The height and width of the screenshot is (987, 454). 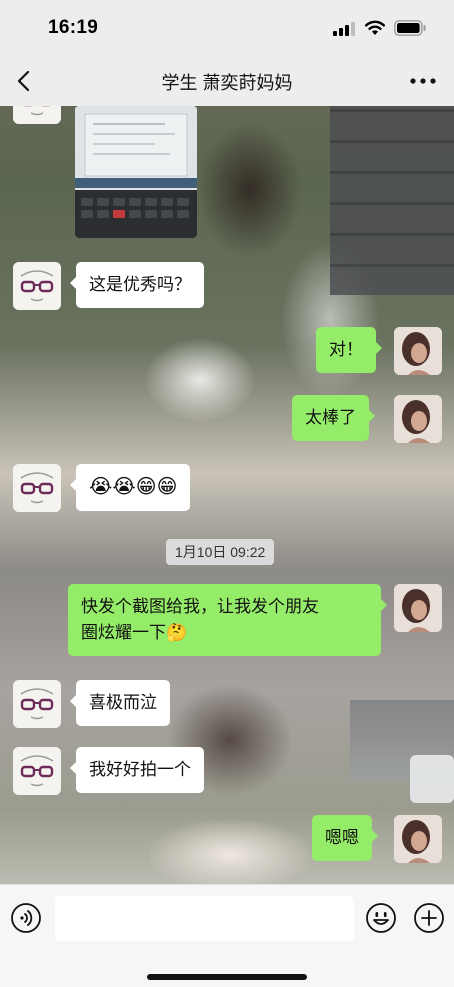 What do you see at coordinates (120, 703) in the screenshot?
I see `message-bubble-received: 喜极而泣` at bounding box center [120, 703].